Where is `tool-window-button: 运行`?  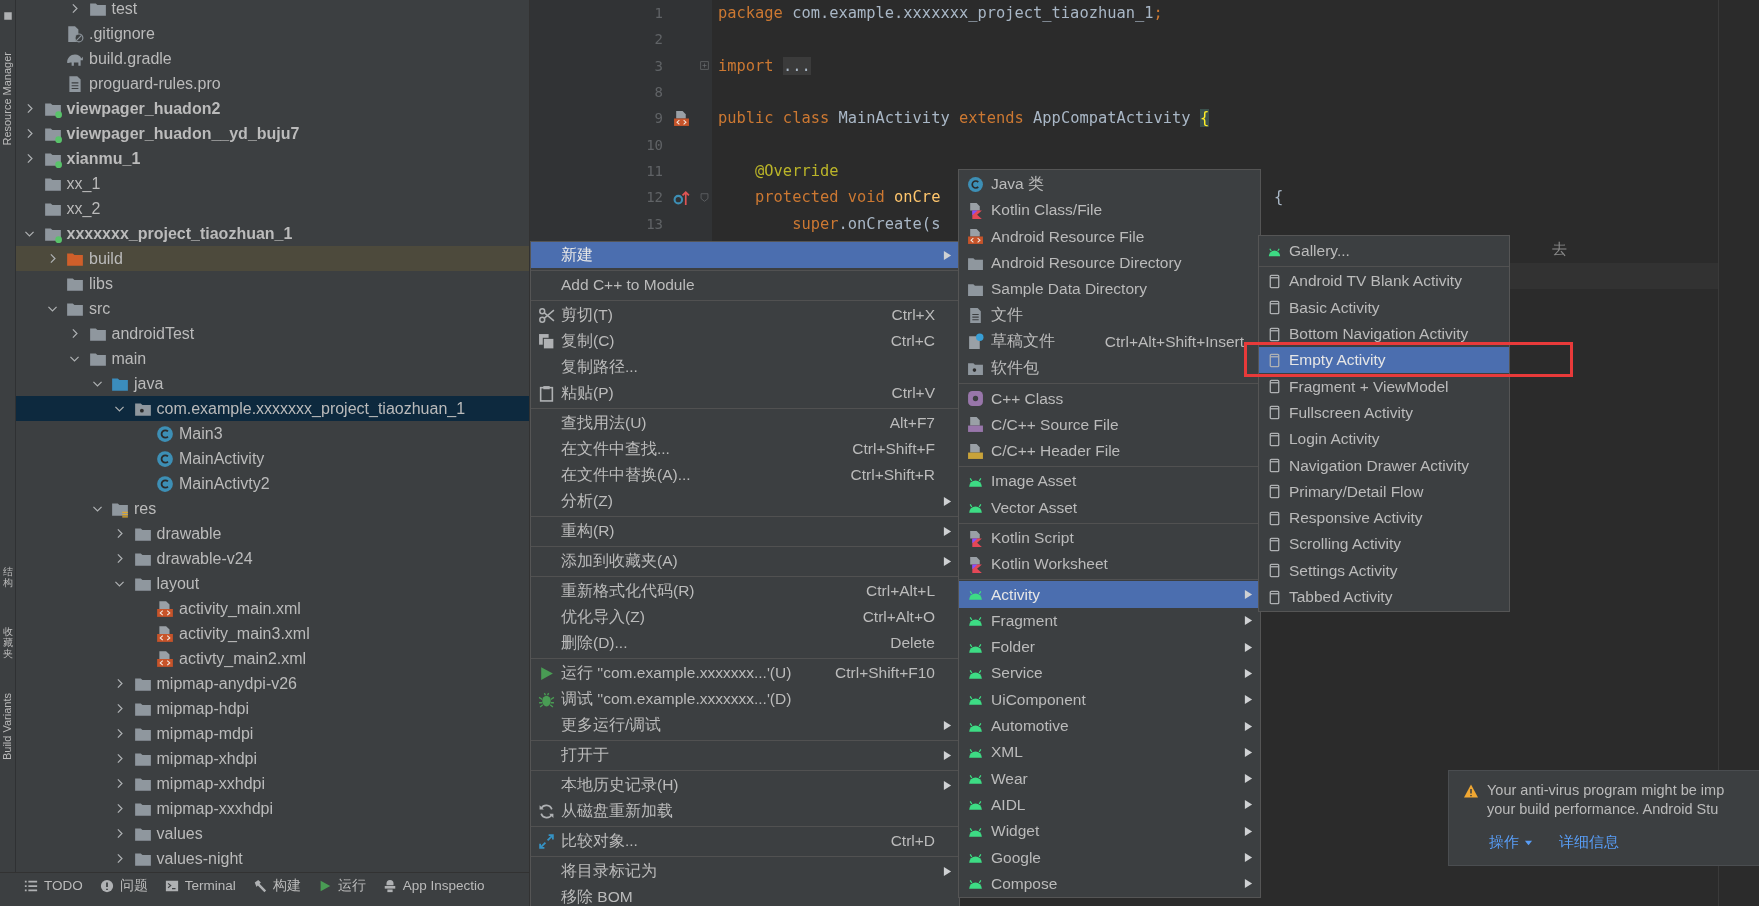 tool-window-button: 运行 is located at coordinates (341, 885).